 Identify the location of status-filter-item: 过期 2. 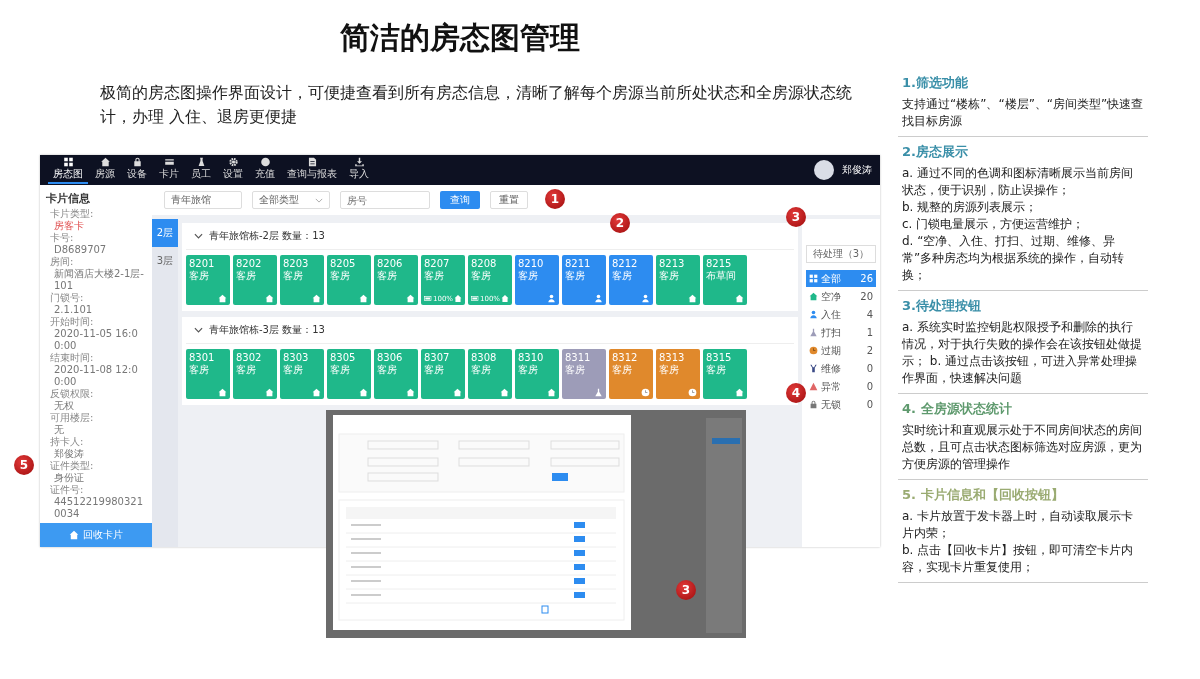
(841, 350).